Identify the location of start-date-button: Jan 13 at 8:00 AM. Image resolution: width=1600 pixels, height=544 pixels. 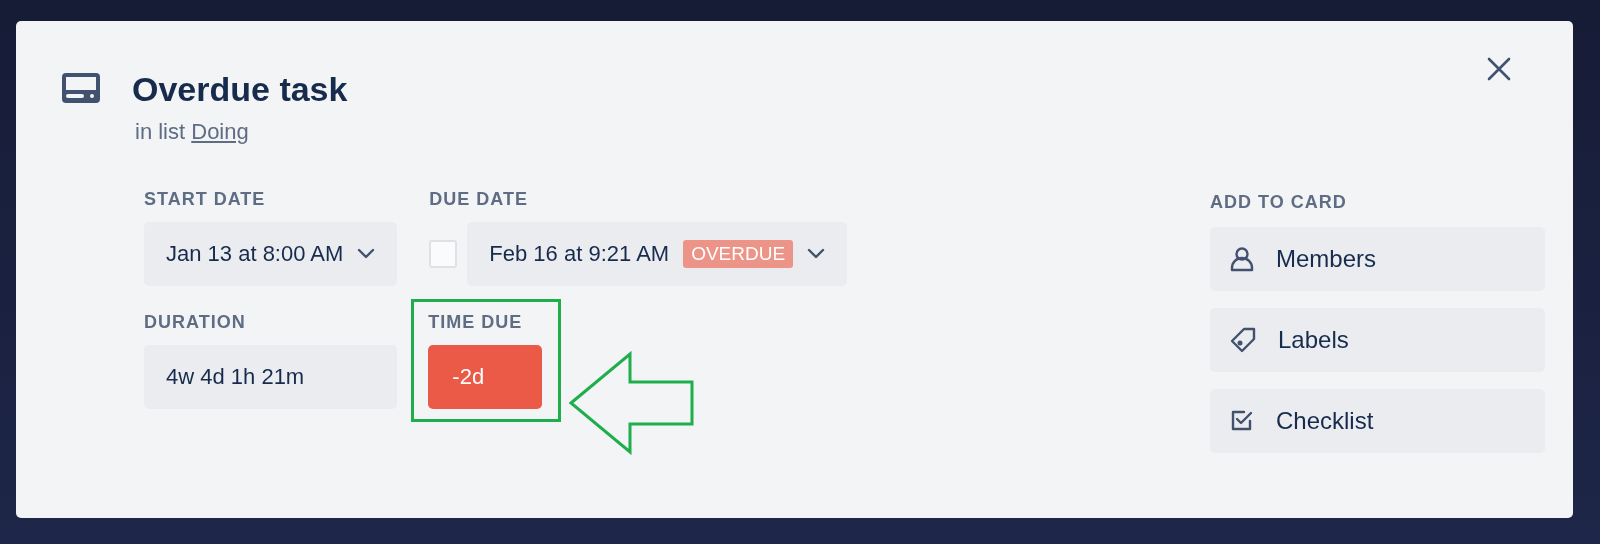
(271, 254).